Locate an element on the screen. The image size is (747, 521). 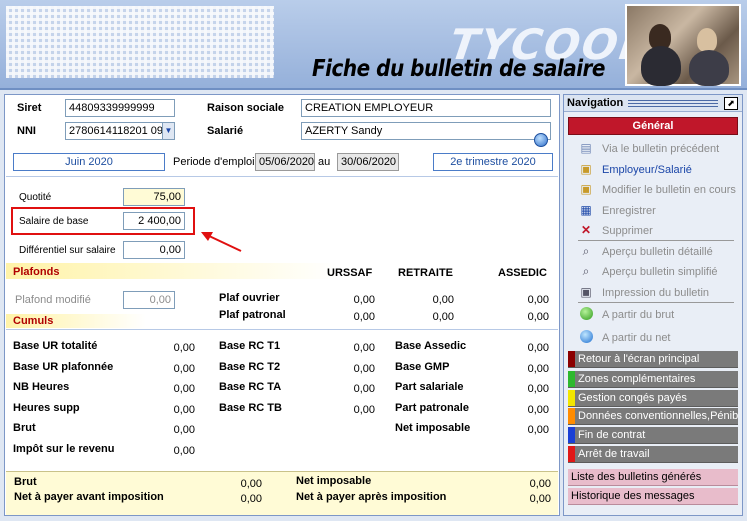
nni-value: 2780614118201 09 is located at coordinates (116, 131).